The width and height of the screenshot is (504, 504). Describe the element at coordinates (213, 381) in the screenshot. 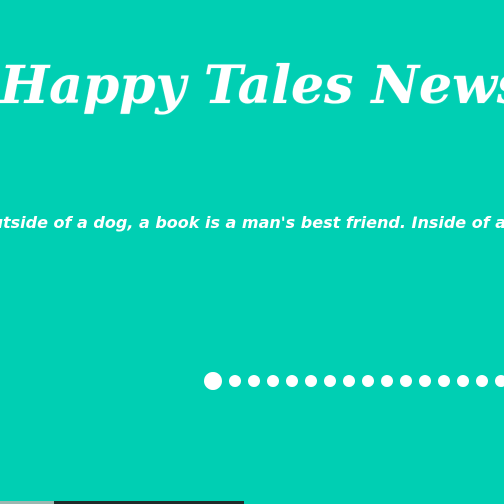

I see `carousel-dot-active` at that location.